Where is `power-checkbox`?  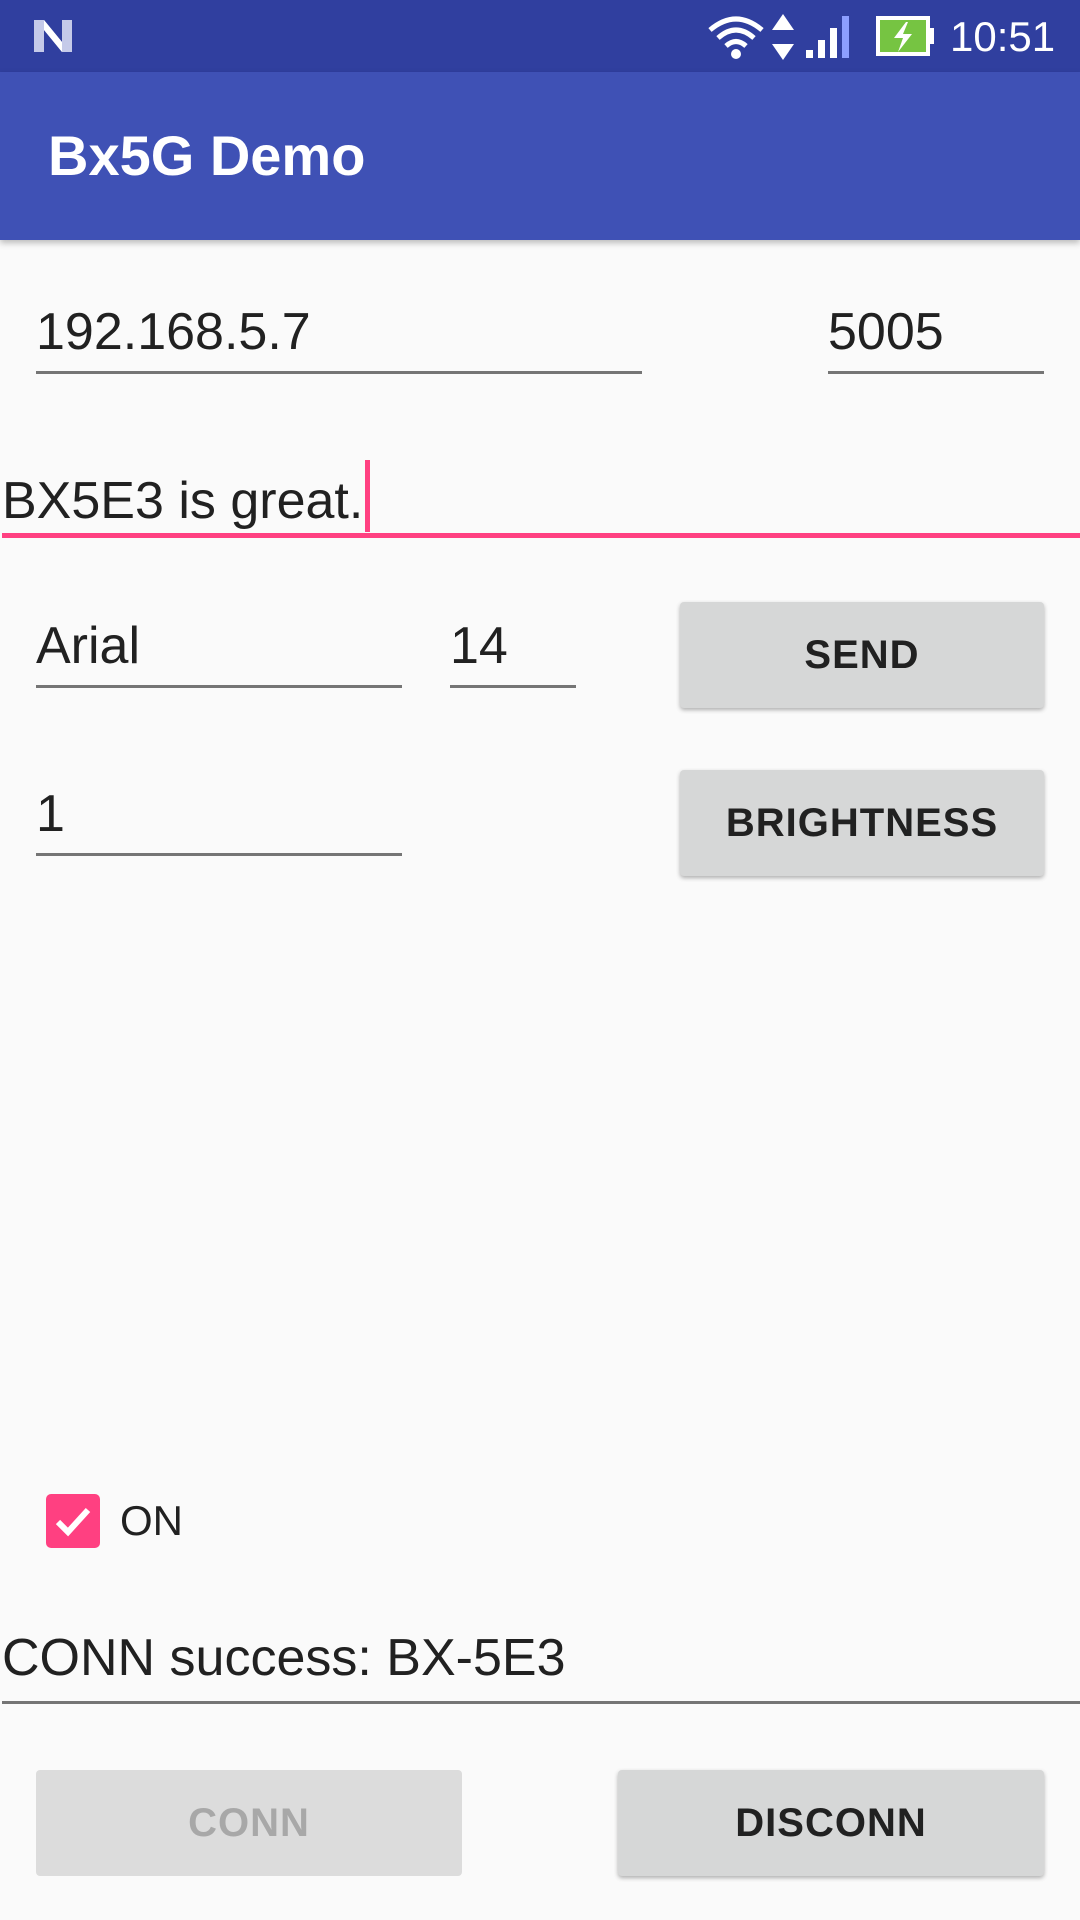 power-checkbox is located at coordinates (73, 1521).